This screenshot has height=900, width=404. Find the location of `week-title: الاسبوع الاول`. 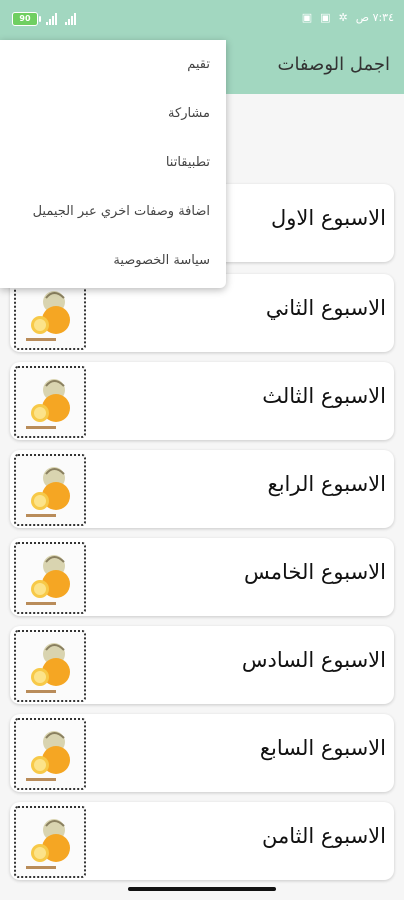

week-title: الاسبوع الاول is located at coordinates (328, 218).